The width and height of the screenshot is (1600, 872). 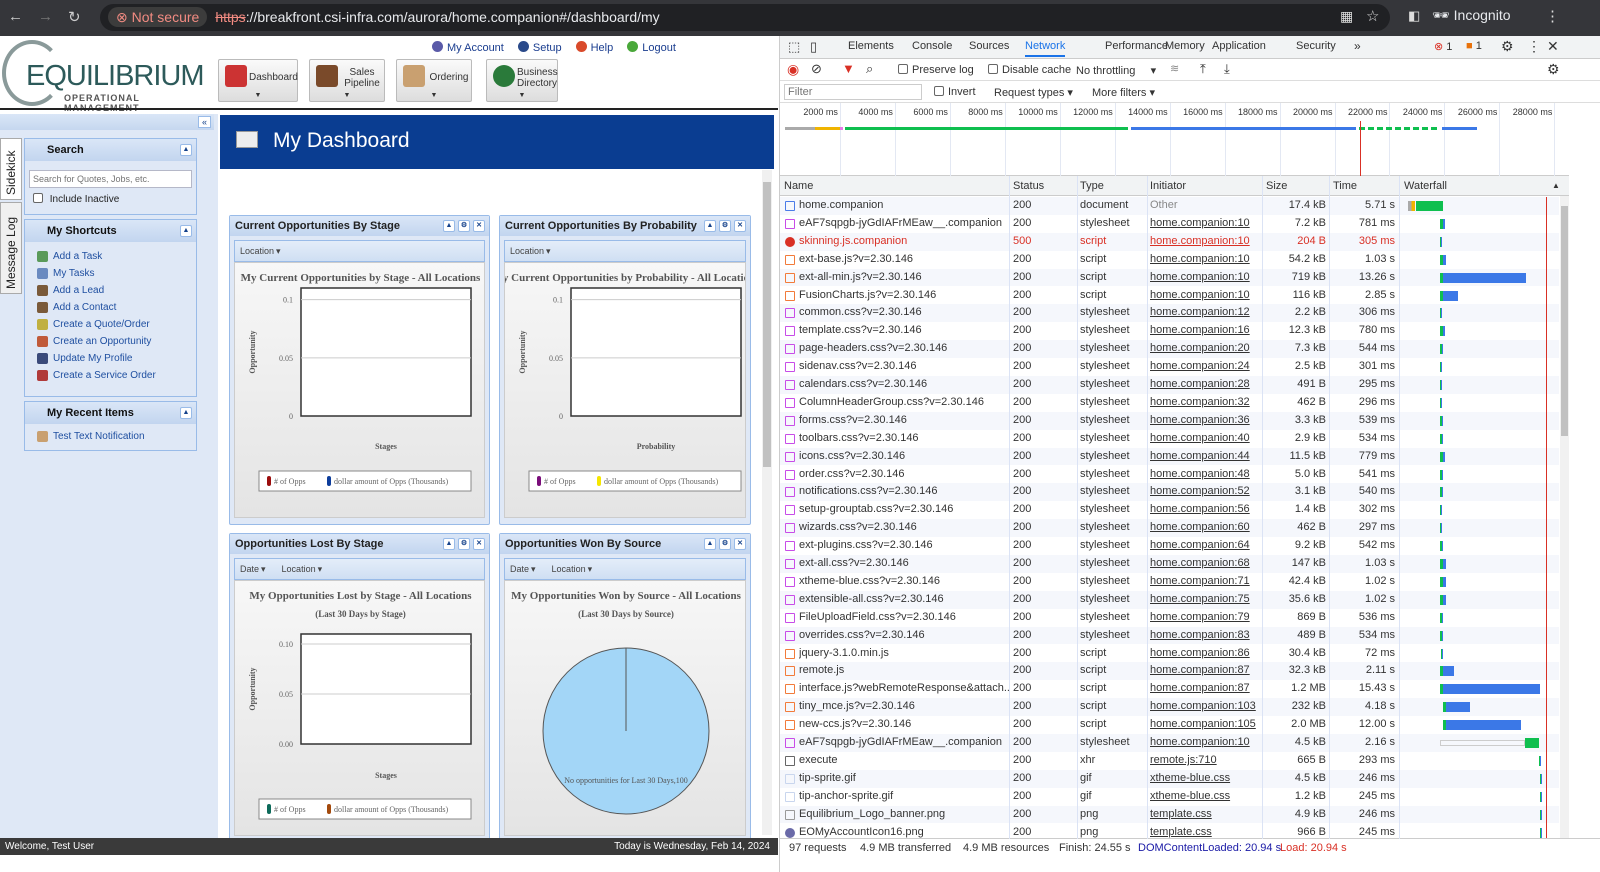 I want to click on top-link-setup: Setup, so click(x=539, y=47).